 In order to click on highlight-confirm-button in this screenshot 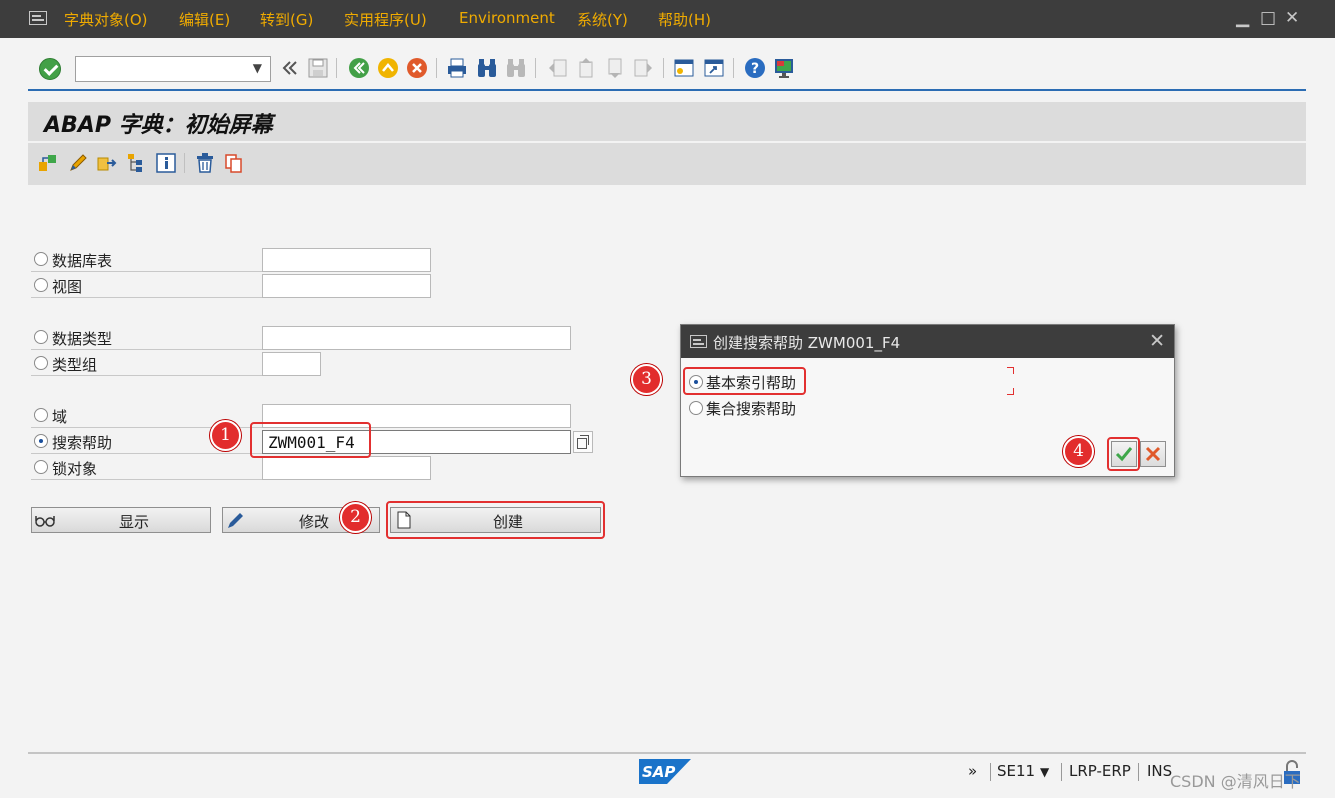, I will do `click(1123, 454)`.